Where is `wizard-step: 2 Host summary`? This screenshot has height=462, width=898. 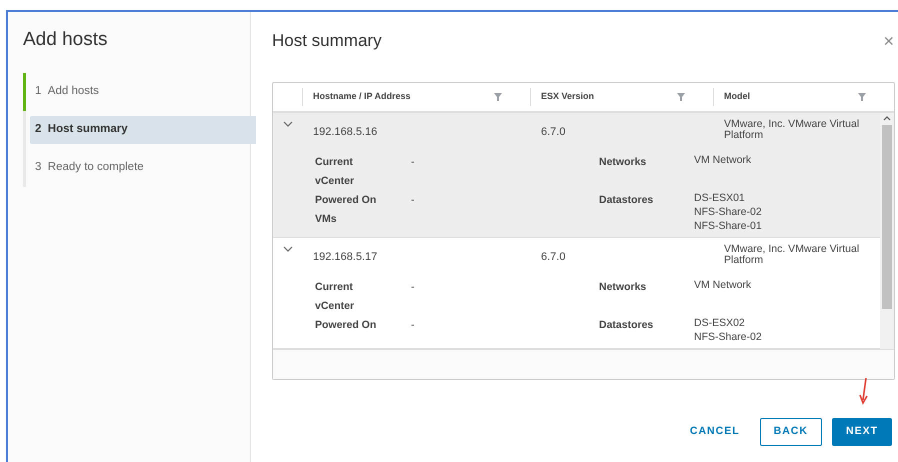 wizard-step: 2 Host summary is located at coordinates (143, 130).